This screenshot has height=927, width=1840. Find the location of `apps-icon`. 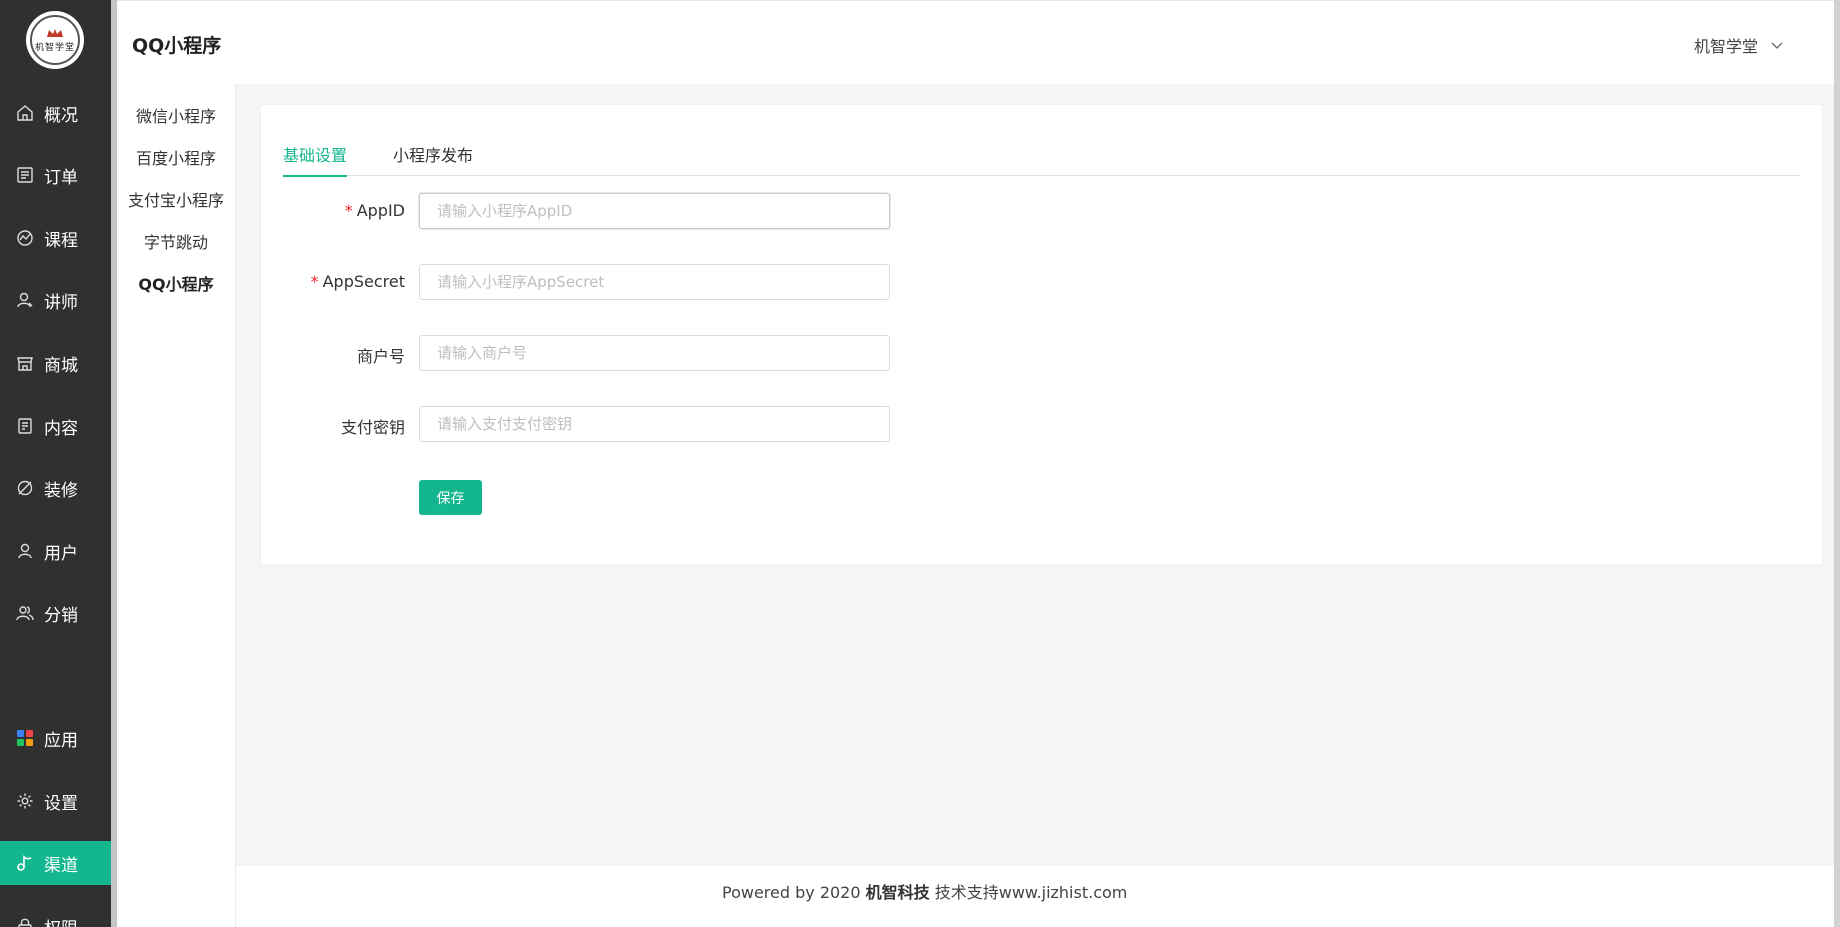

apps-icon is located at coordinates (25, 738).